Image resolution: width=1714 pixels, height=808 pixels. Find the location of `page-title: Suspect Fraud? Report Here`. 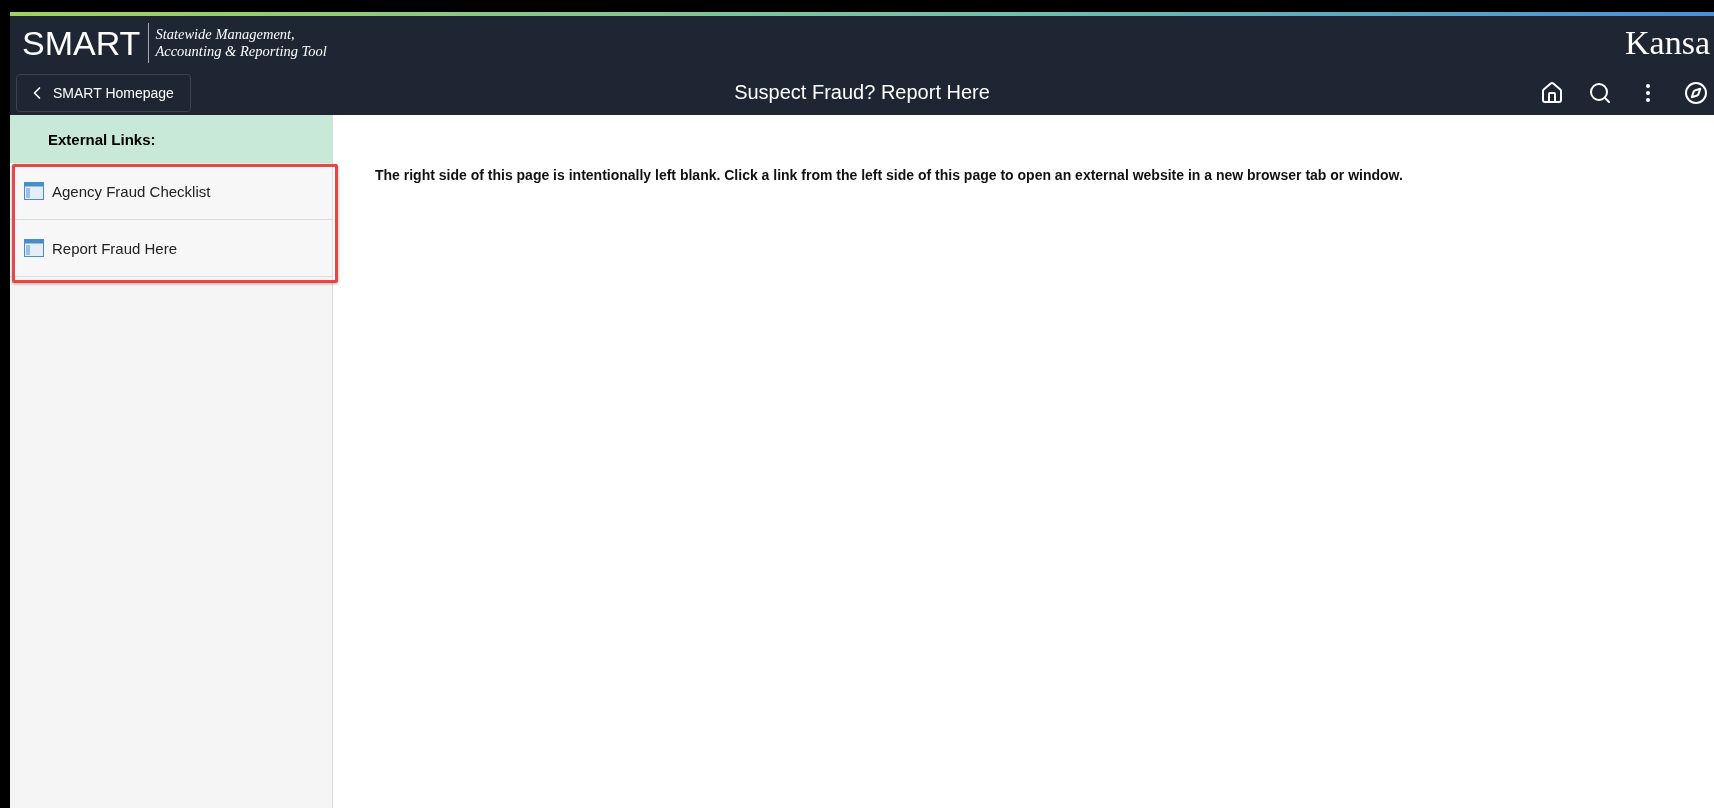

page-title: Suspect Fraud? Report Here is located at coordinates (862, 92).